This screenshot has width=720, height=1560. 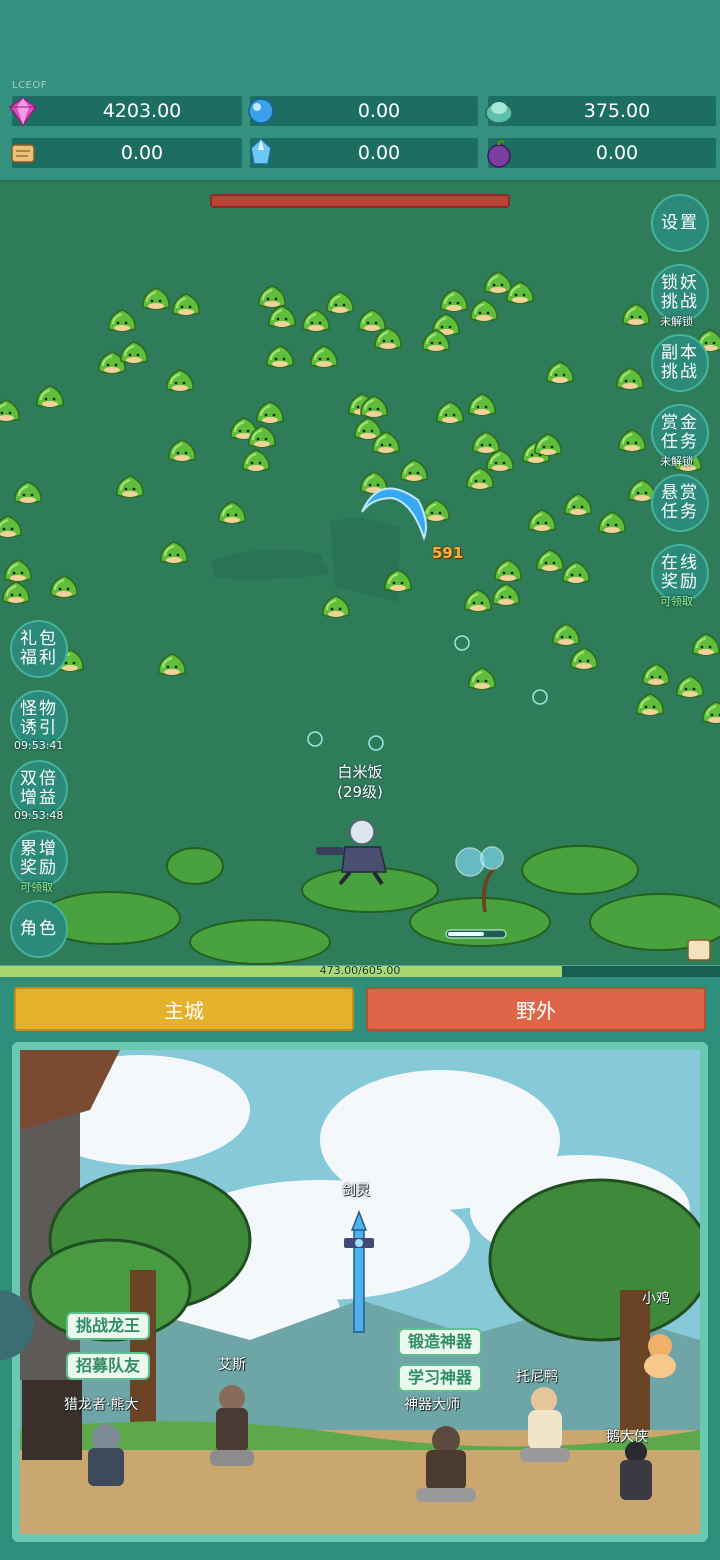 What do you see at coordinates (360, 792) in the screenshot?
I see `player-level: (29级)` at bounding box center [360, 792].